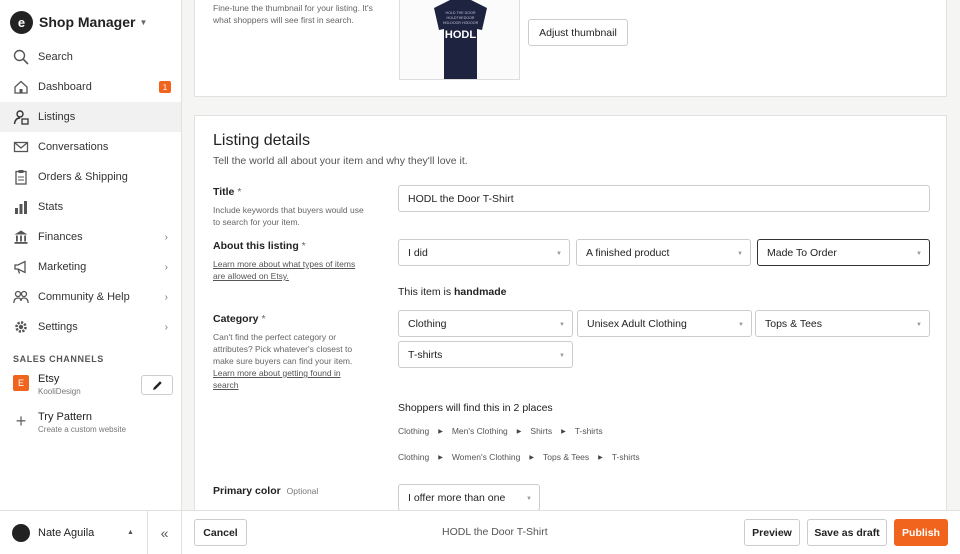 The height and width of the screenshot is (554, 960). I want to click on listings-icon, so click(21, 117).